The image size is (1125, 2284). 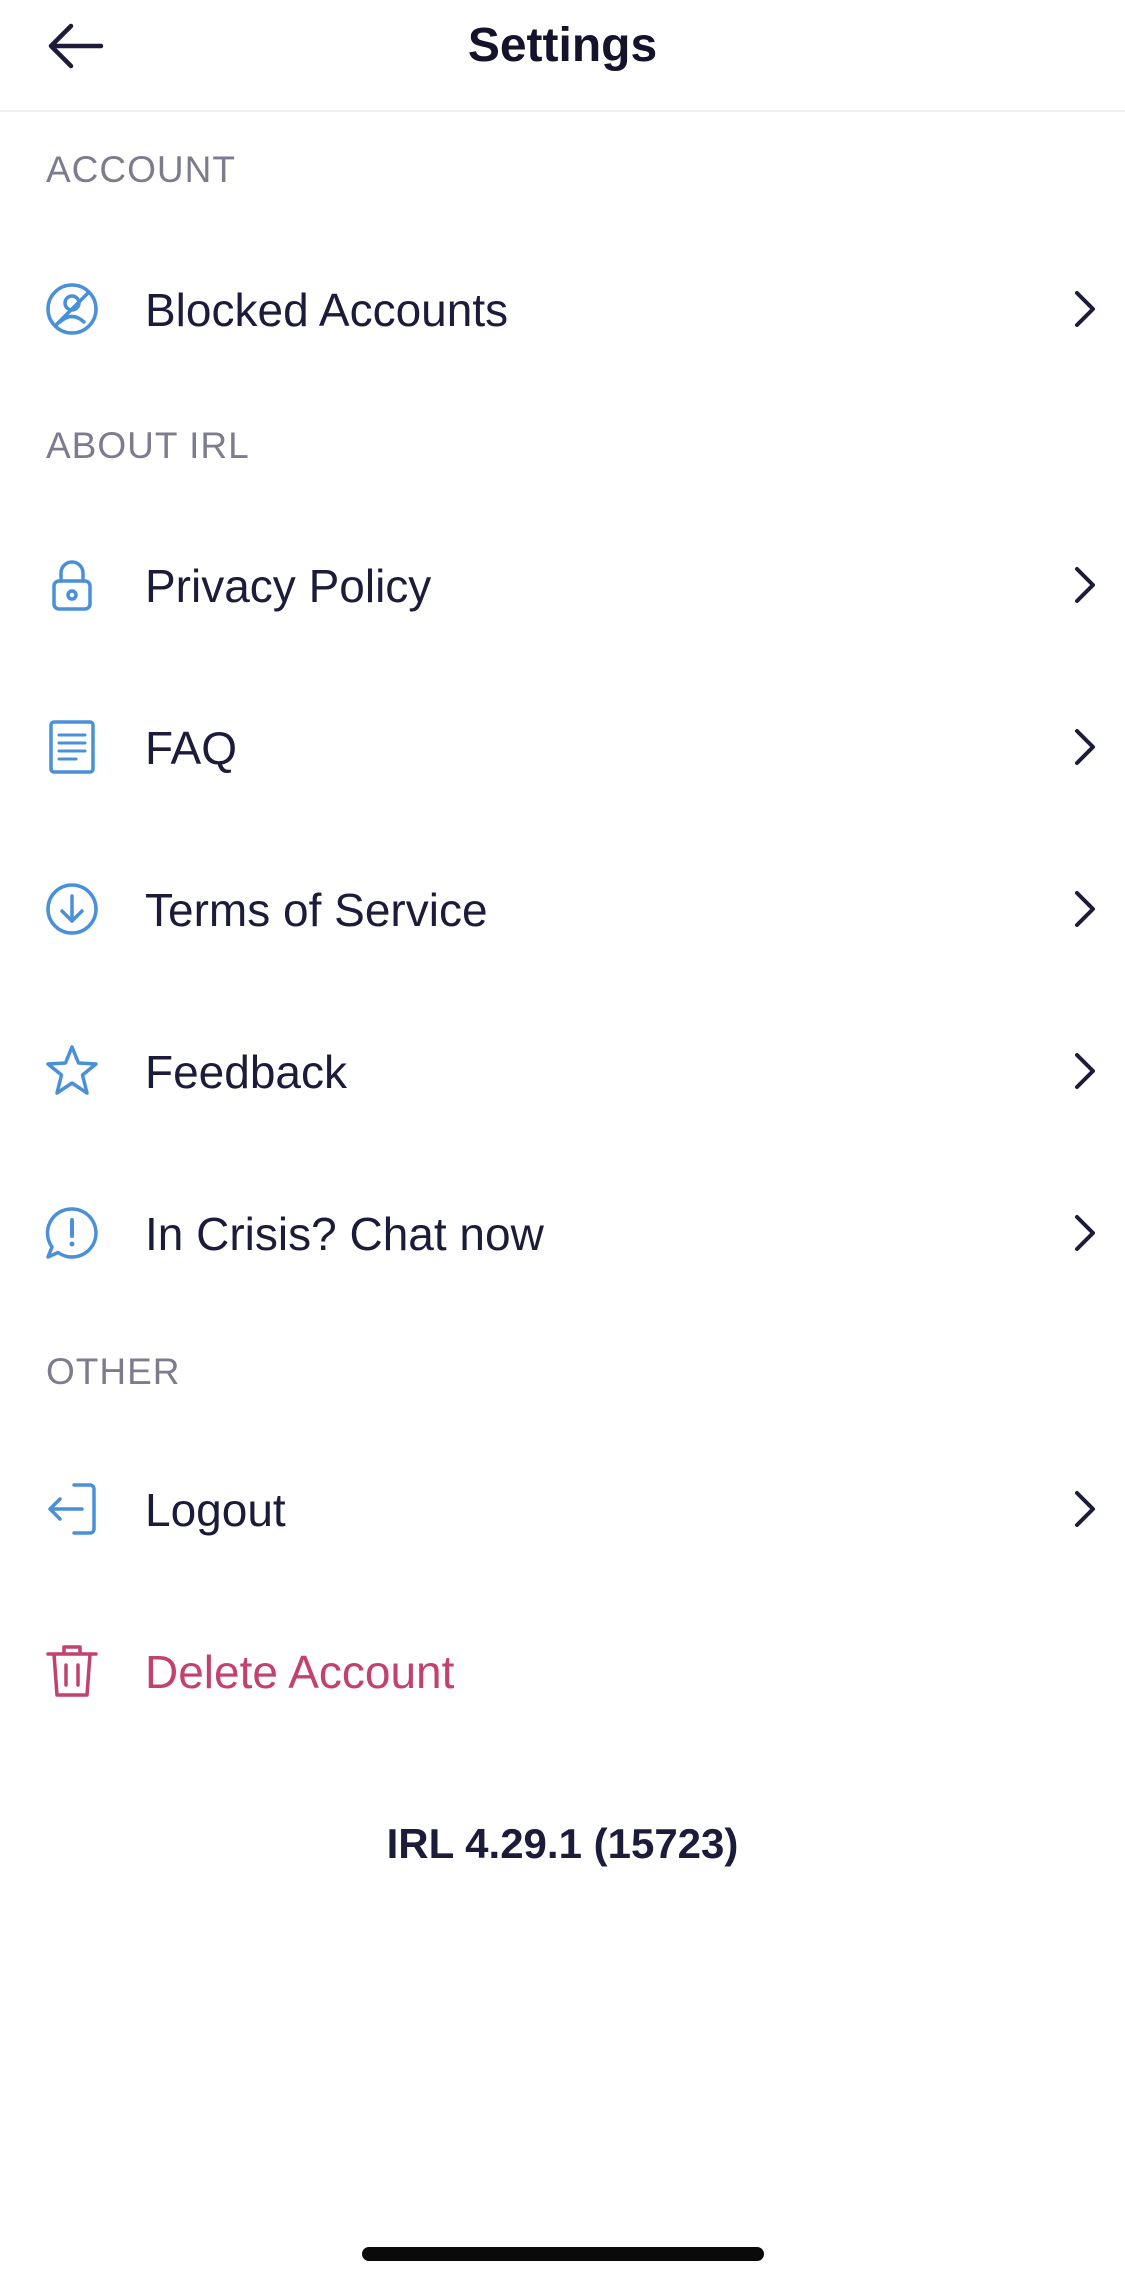 What do you see at coordinates (562, 1070) in the screenshot?
I see `feedback-row: Feedback` at bounding box center [562, 1070].